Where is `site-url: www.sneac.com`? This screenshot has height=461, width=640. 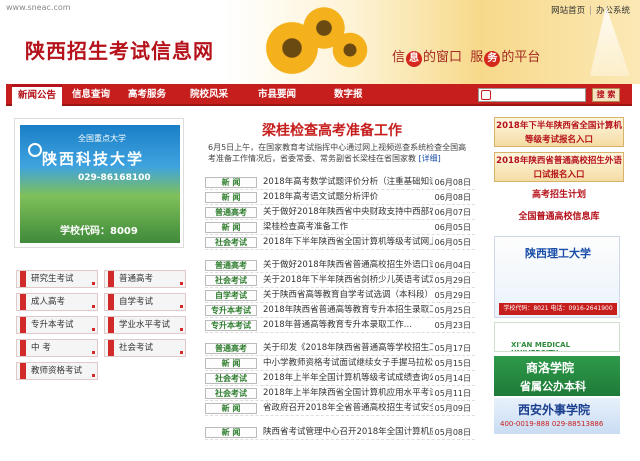 site-url: www.sneac.com is located at coordinates (38, 7).